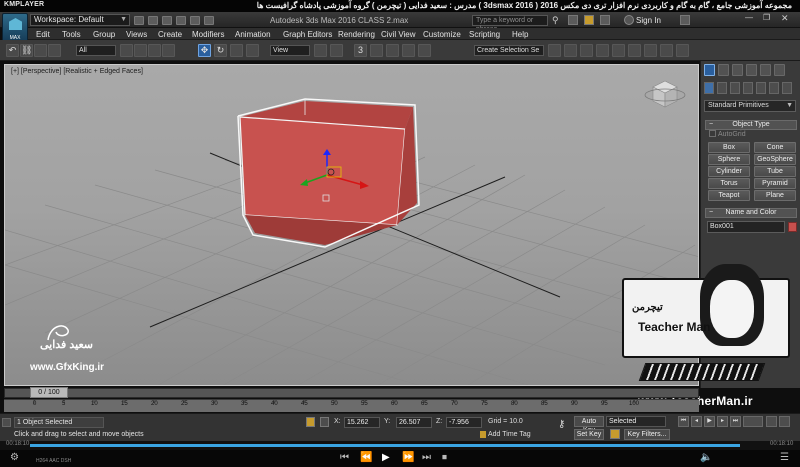 This screenshot has height=467, width=800. I want to click on menu-customize: Customize, so click(442, 34).